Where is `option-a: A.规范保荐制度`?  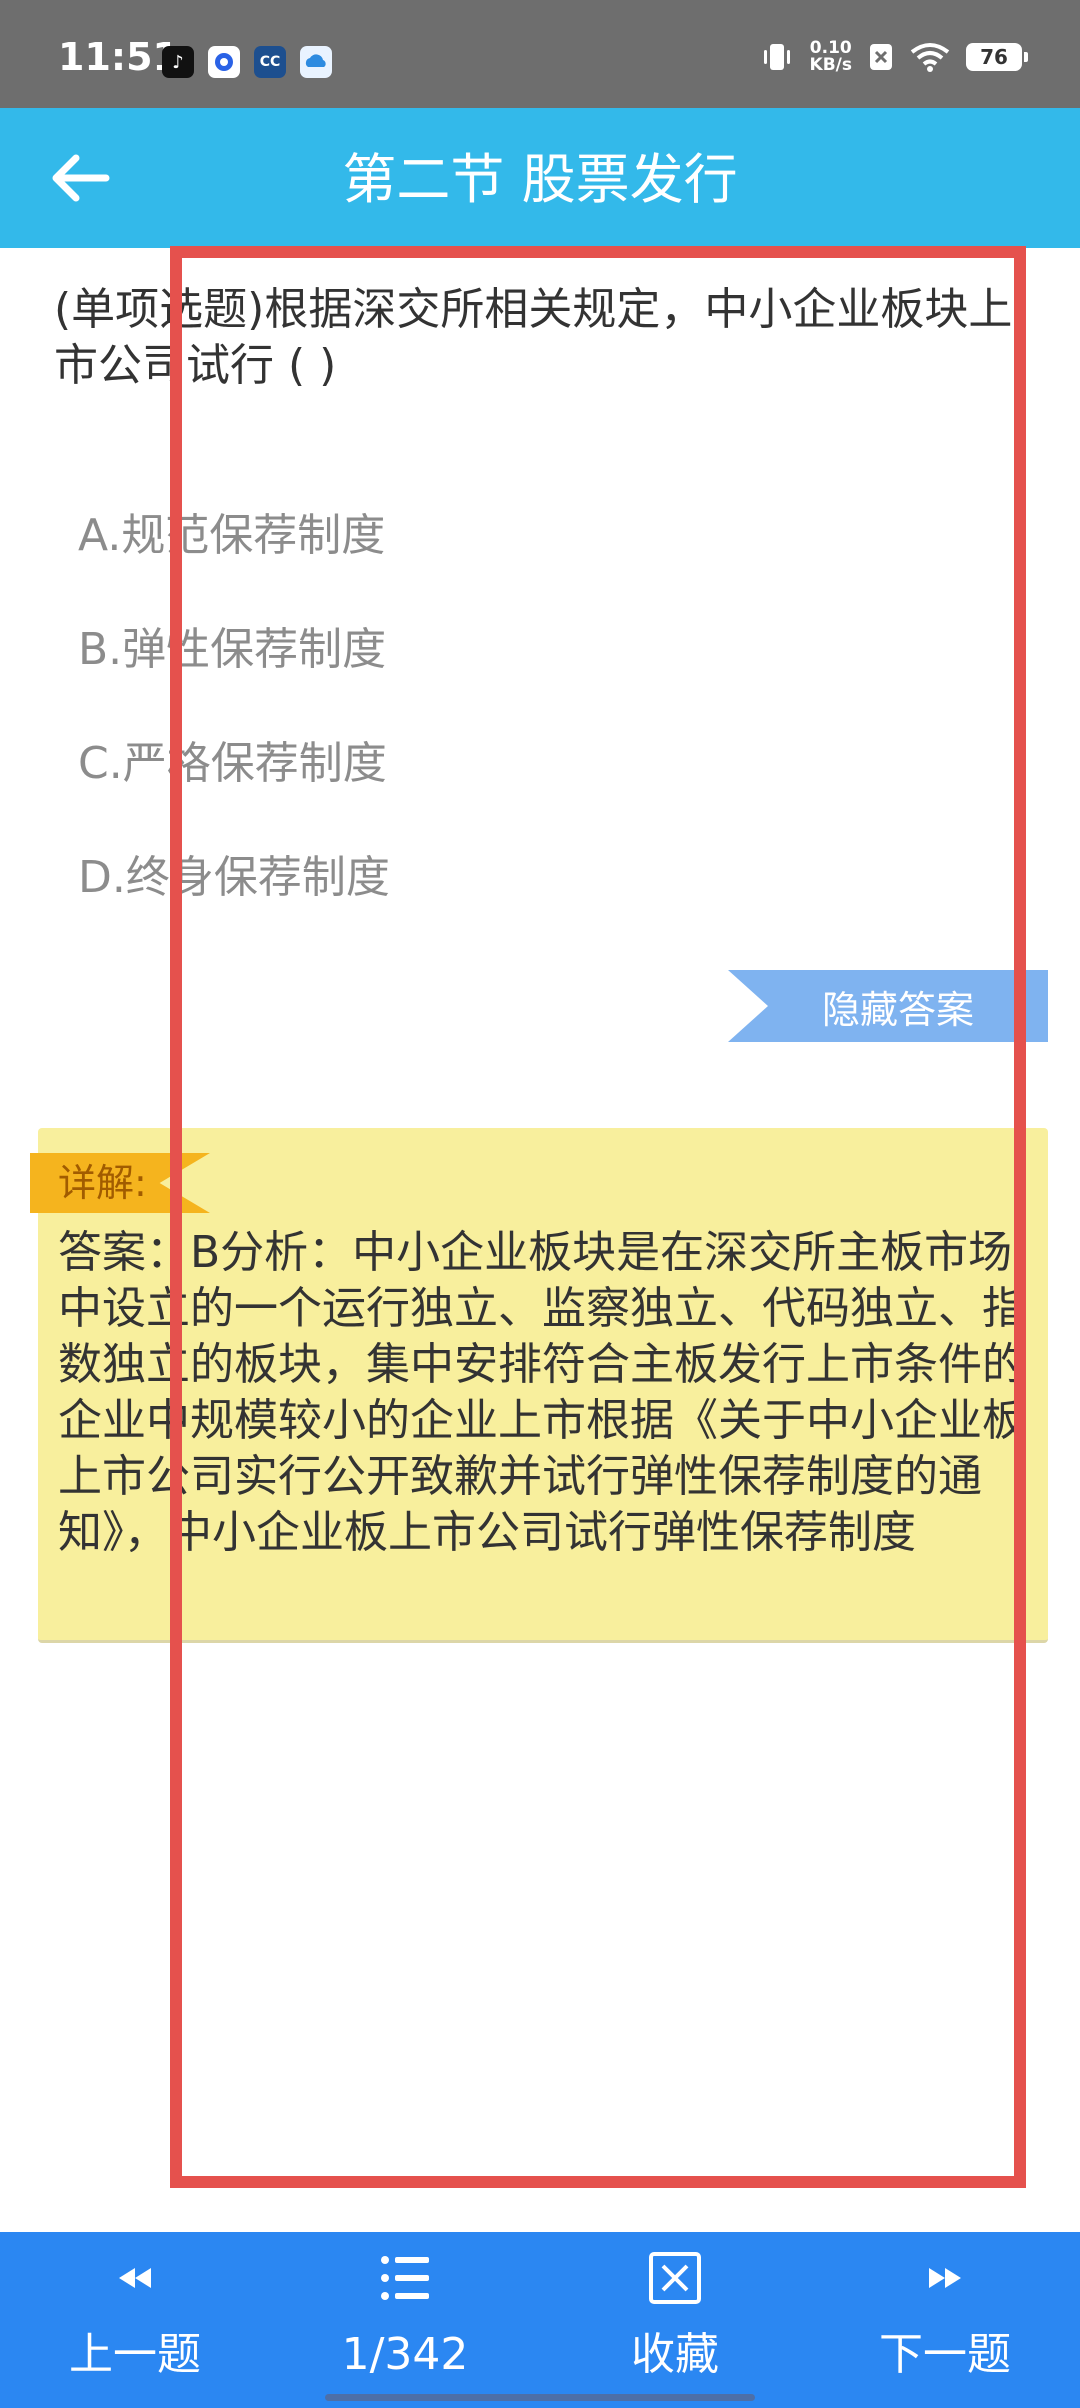
option-a: A.规范保荐制度 is located at coordinates (528, 565).